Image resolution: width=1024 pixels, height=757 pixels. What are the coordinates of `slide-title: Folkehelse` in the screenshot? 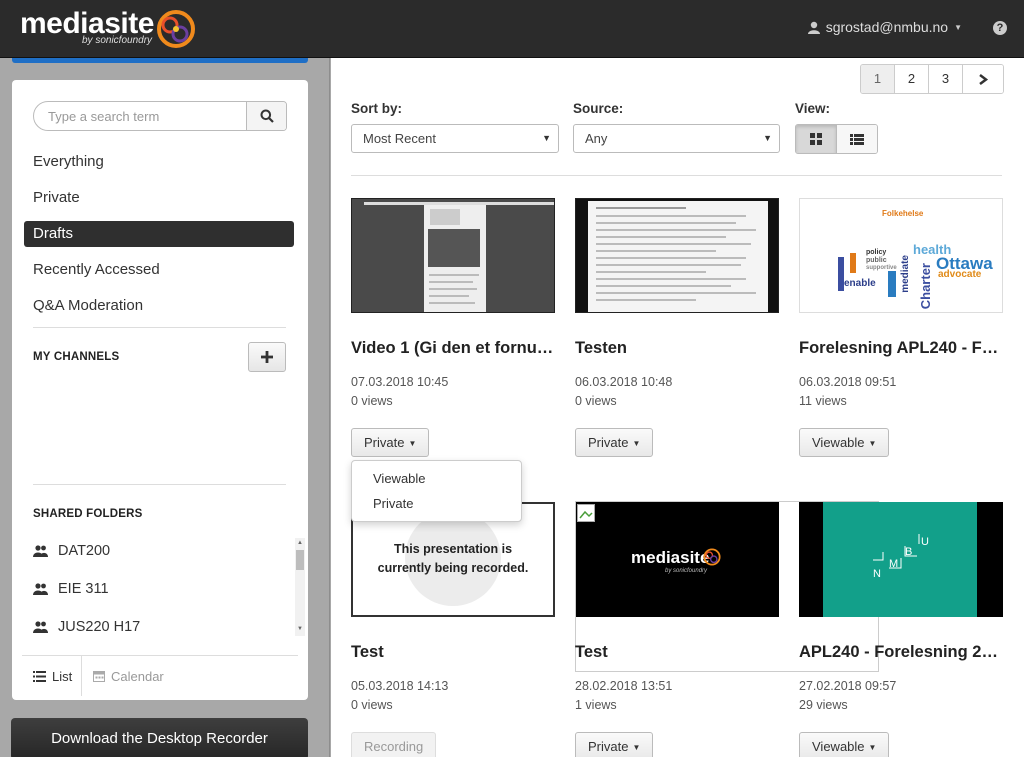 It's located at (903, 213).